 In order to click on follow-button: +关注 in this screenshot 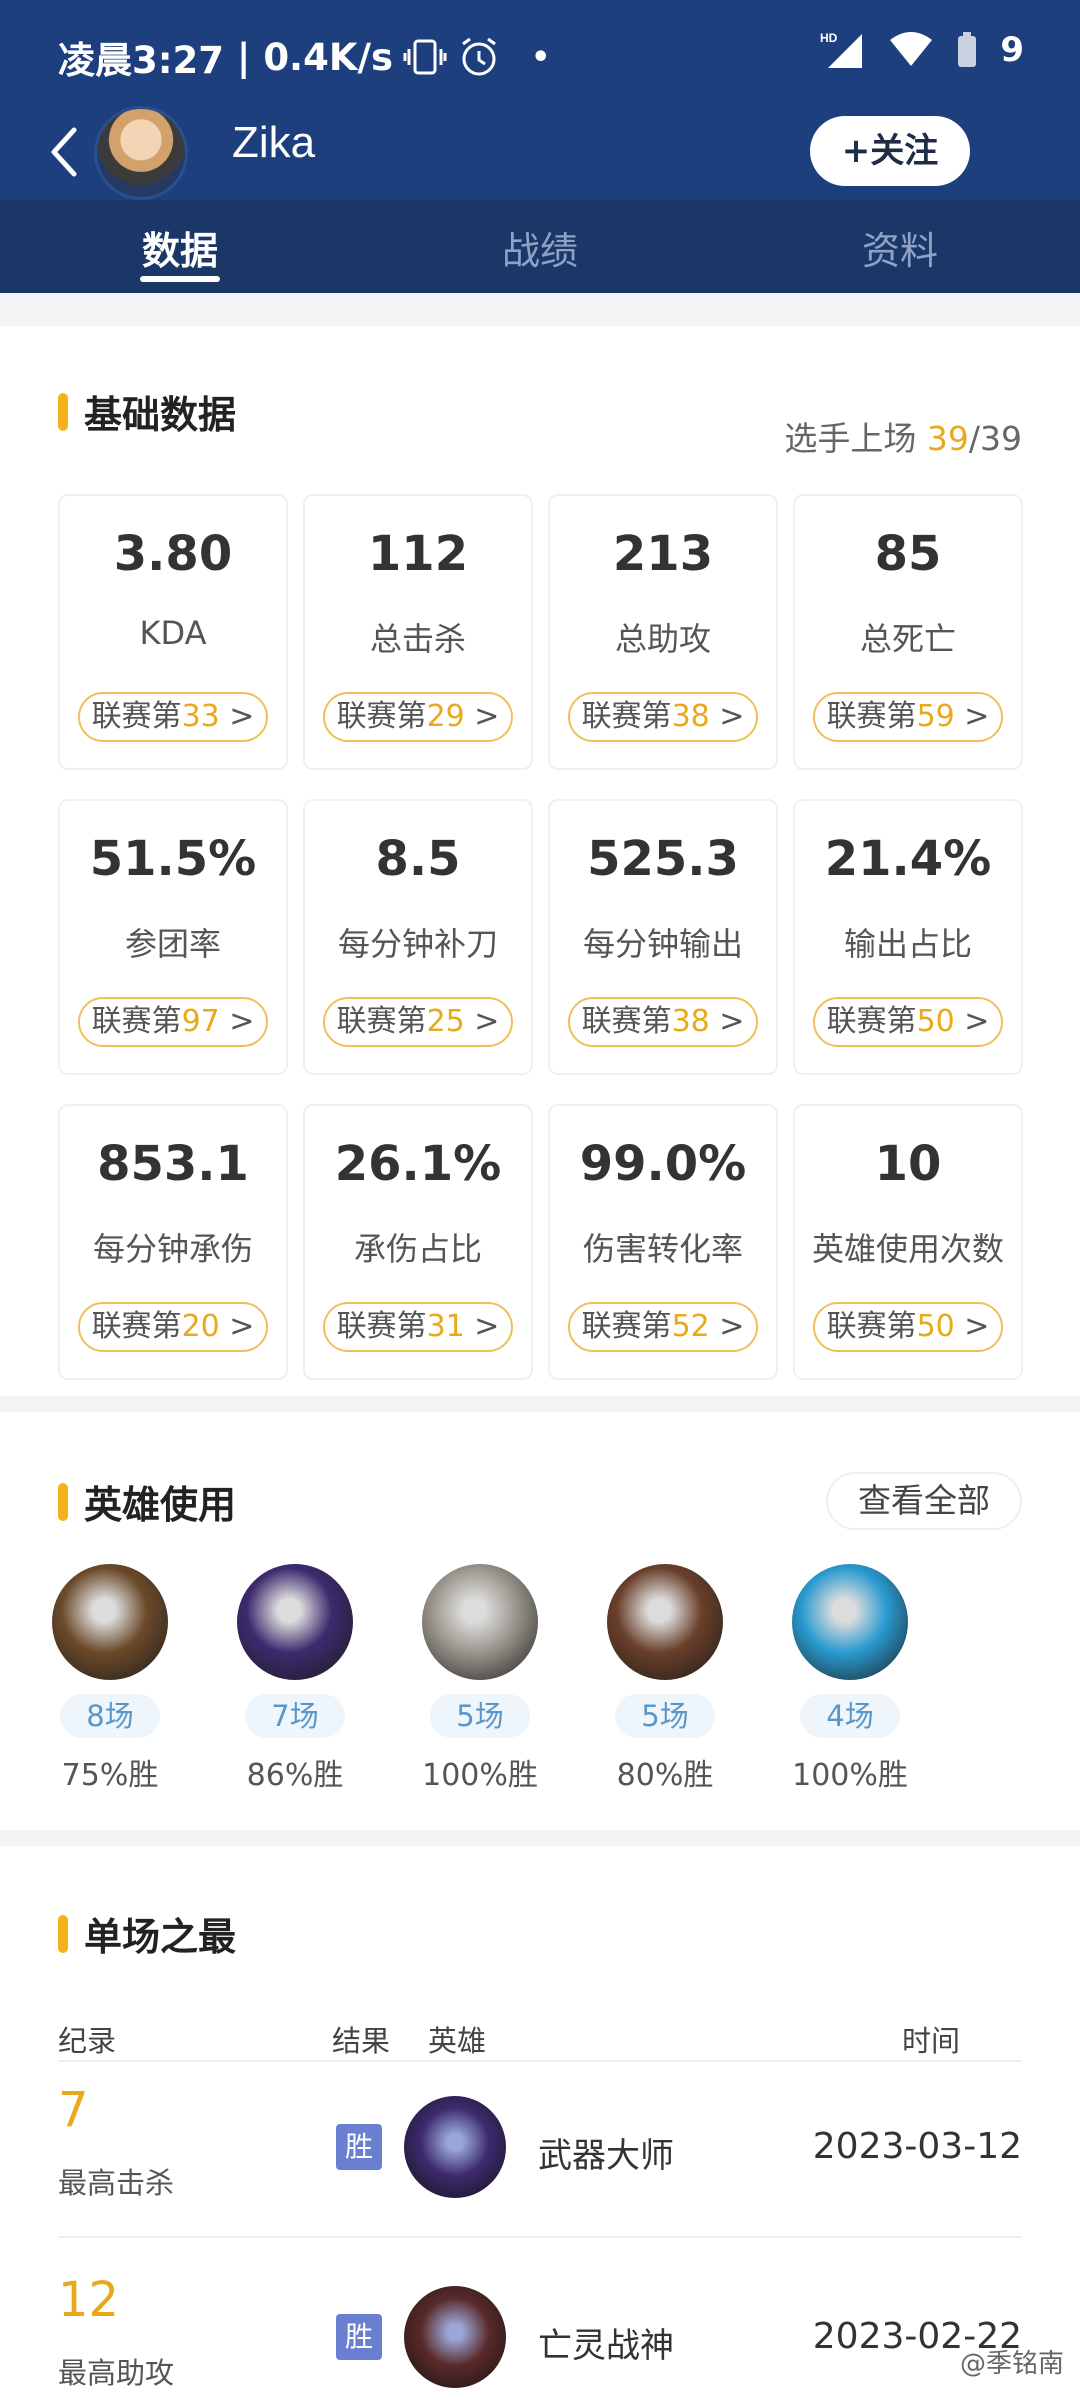, I will do `click(890, 151)`.